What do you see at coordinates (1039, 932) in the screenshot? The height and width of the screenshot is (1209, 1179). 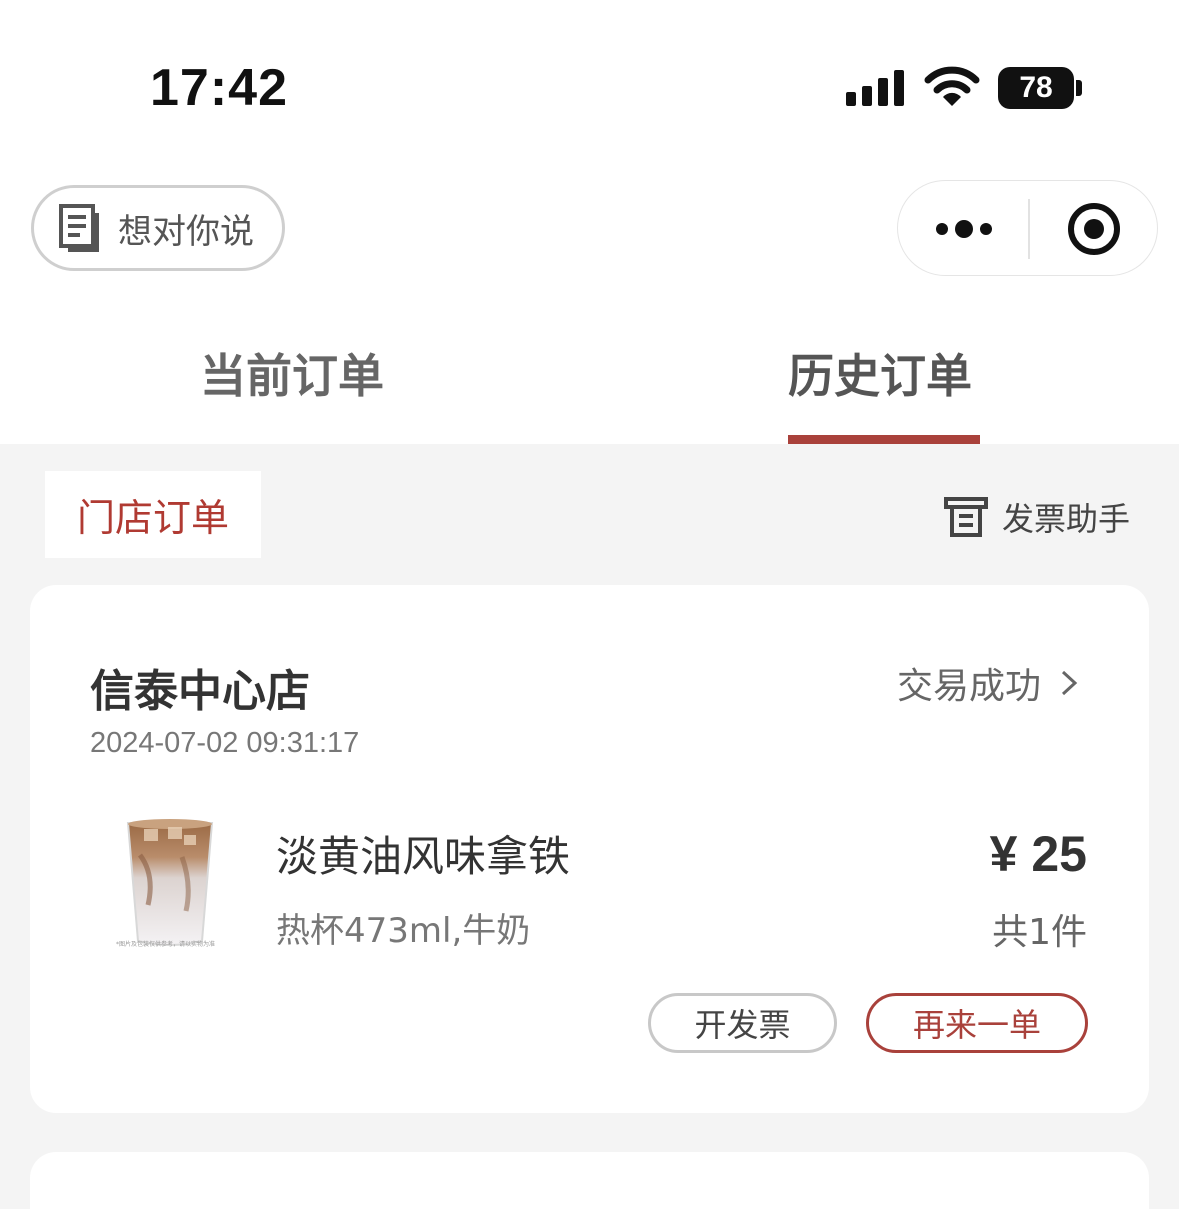 I see `order-item-count: 共1件` at bounding box center [1039, 932].